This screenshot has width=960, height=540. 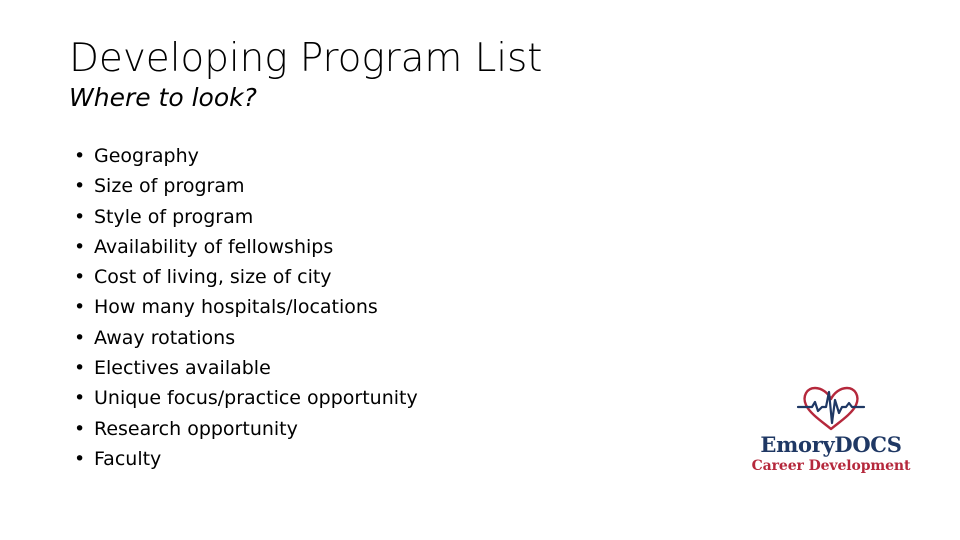 What do you see at coordinates (196, 428) in the screenshot?
I see `list-item-label: Research opportunity` at bounding box center [196, 428].